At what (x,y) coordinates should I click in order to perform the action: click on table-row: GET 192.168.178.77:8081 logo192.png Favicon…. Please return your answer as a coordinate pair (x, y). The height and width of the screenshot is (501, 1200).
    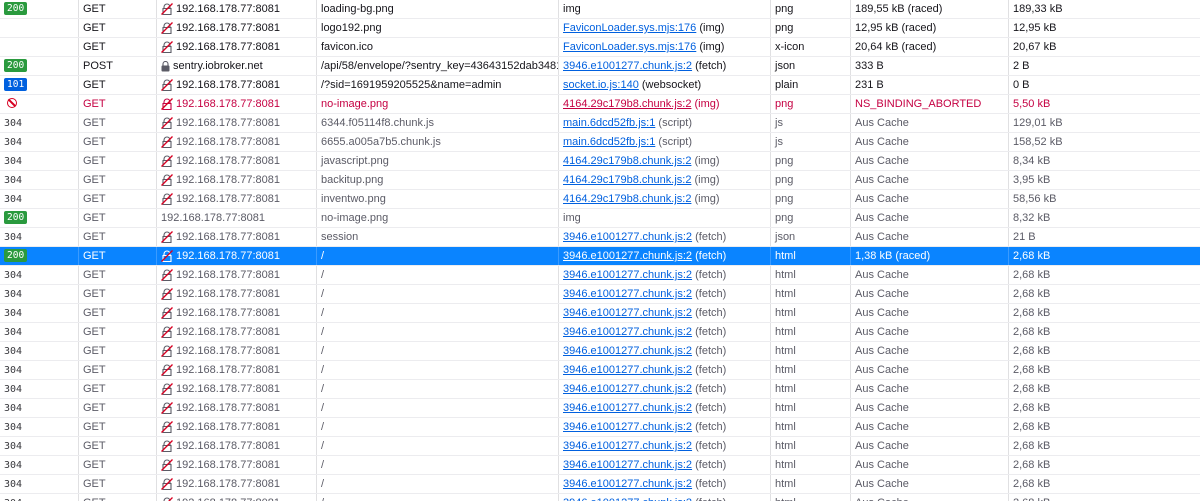
    Looking at the image, I should click on (600, 28).